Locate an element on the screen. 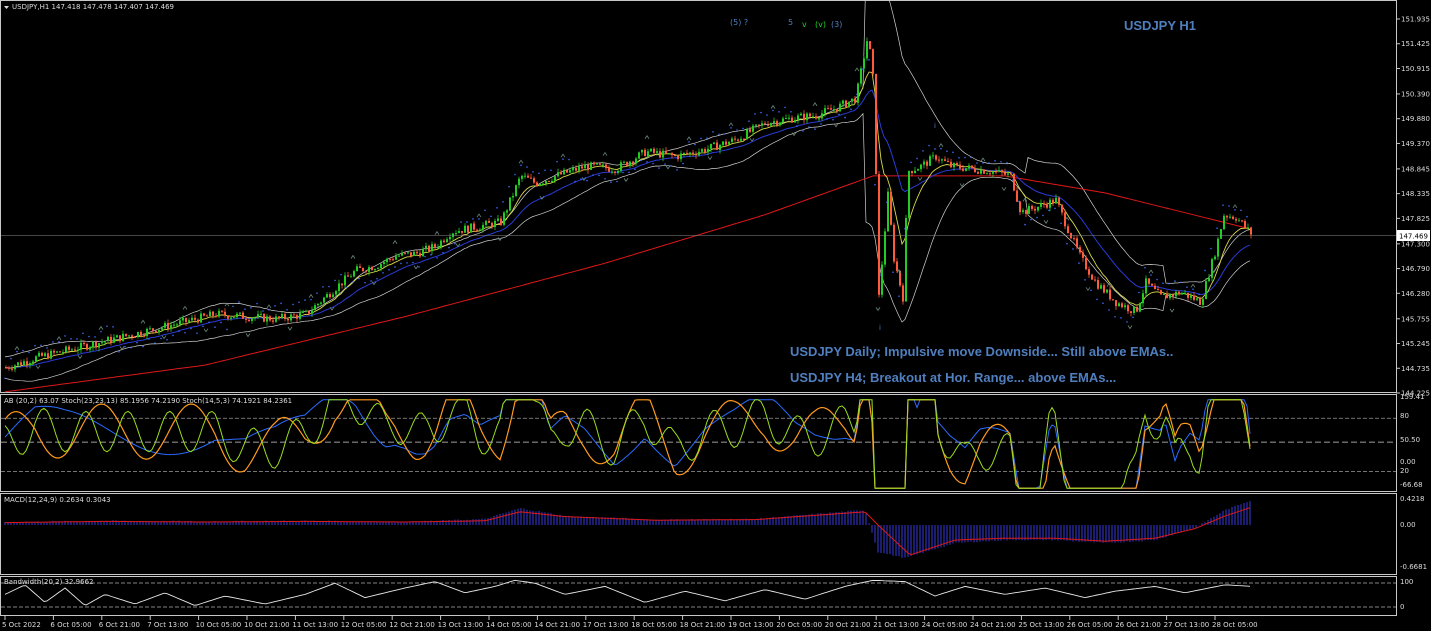 This screenshot has height=631, width=1431. current-price-text: 147.469 is located at coordinates (1413, 237).